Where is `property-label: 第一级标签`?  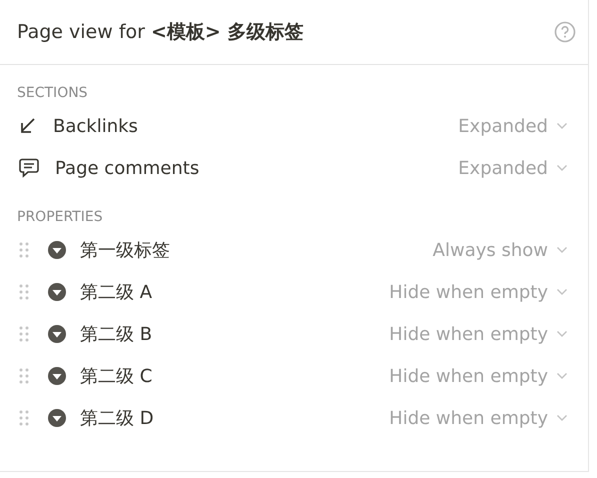 property-label: 第一级标签 is located at coordinates (125, 250).